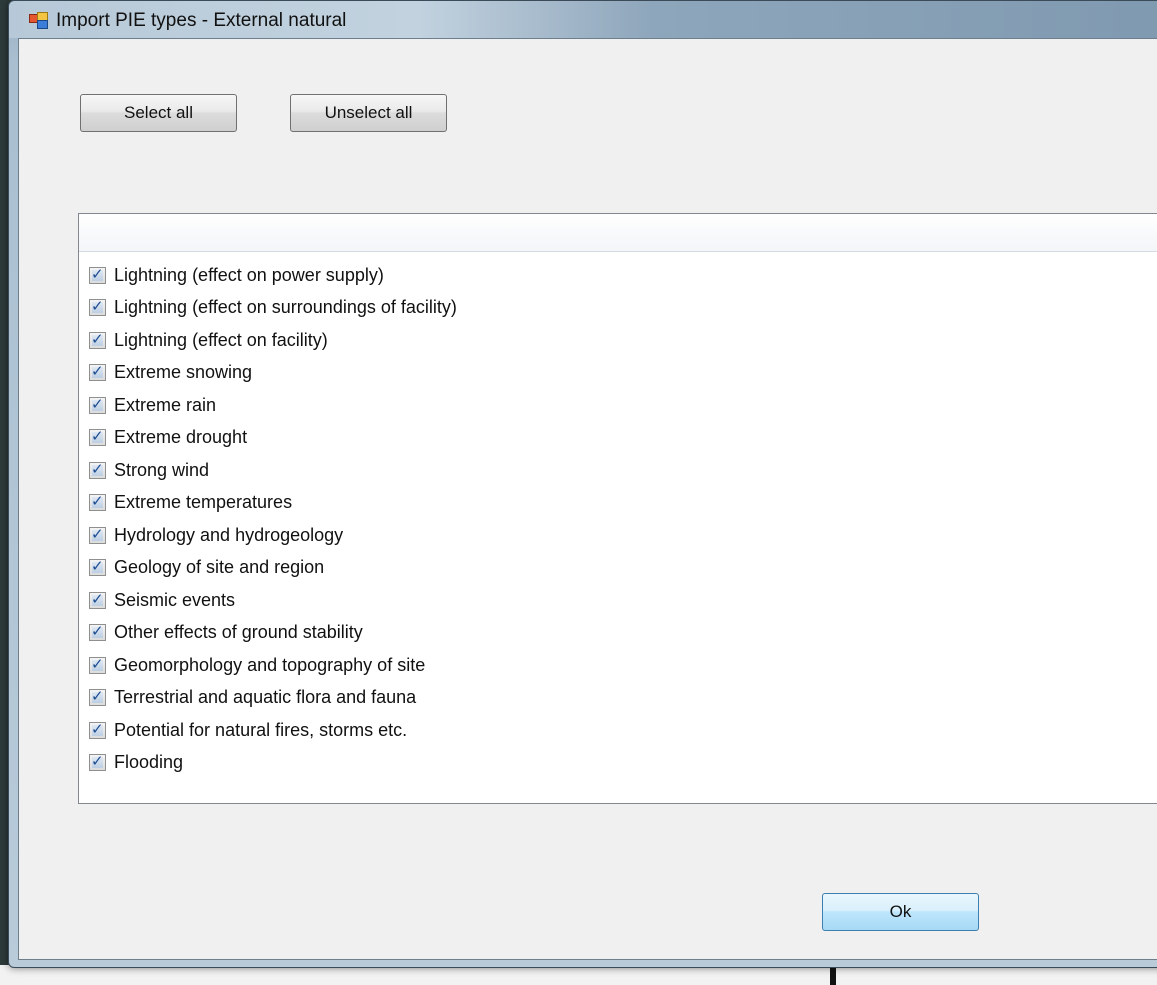 This screenshot has height=985, width=1157. I want to click on item-label: Terrestrial and aquatic flora and fauna, so click(265, 697).